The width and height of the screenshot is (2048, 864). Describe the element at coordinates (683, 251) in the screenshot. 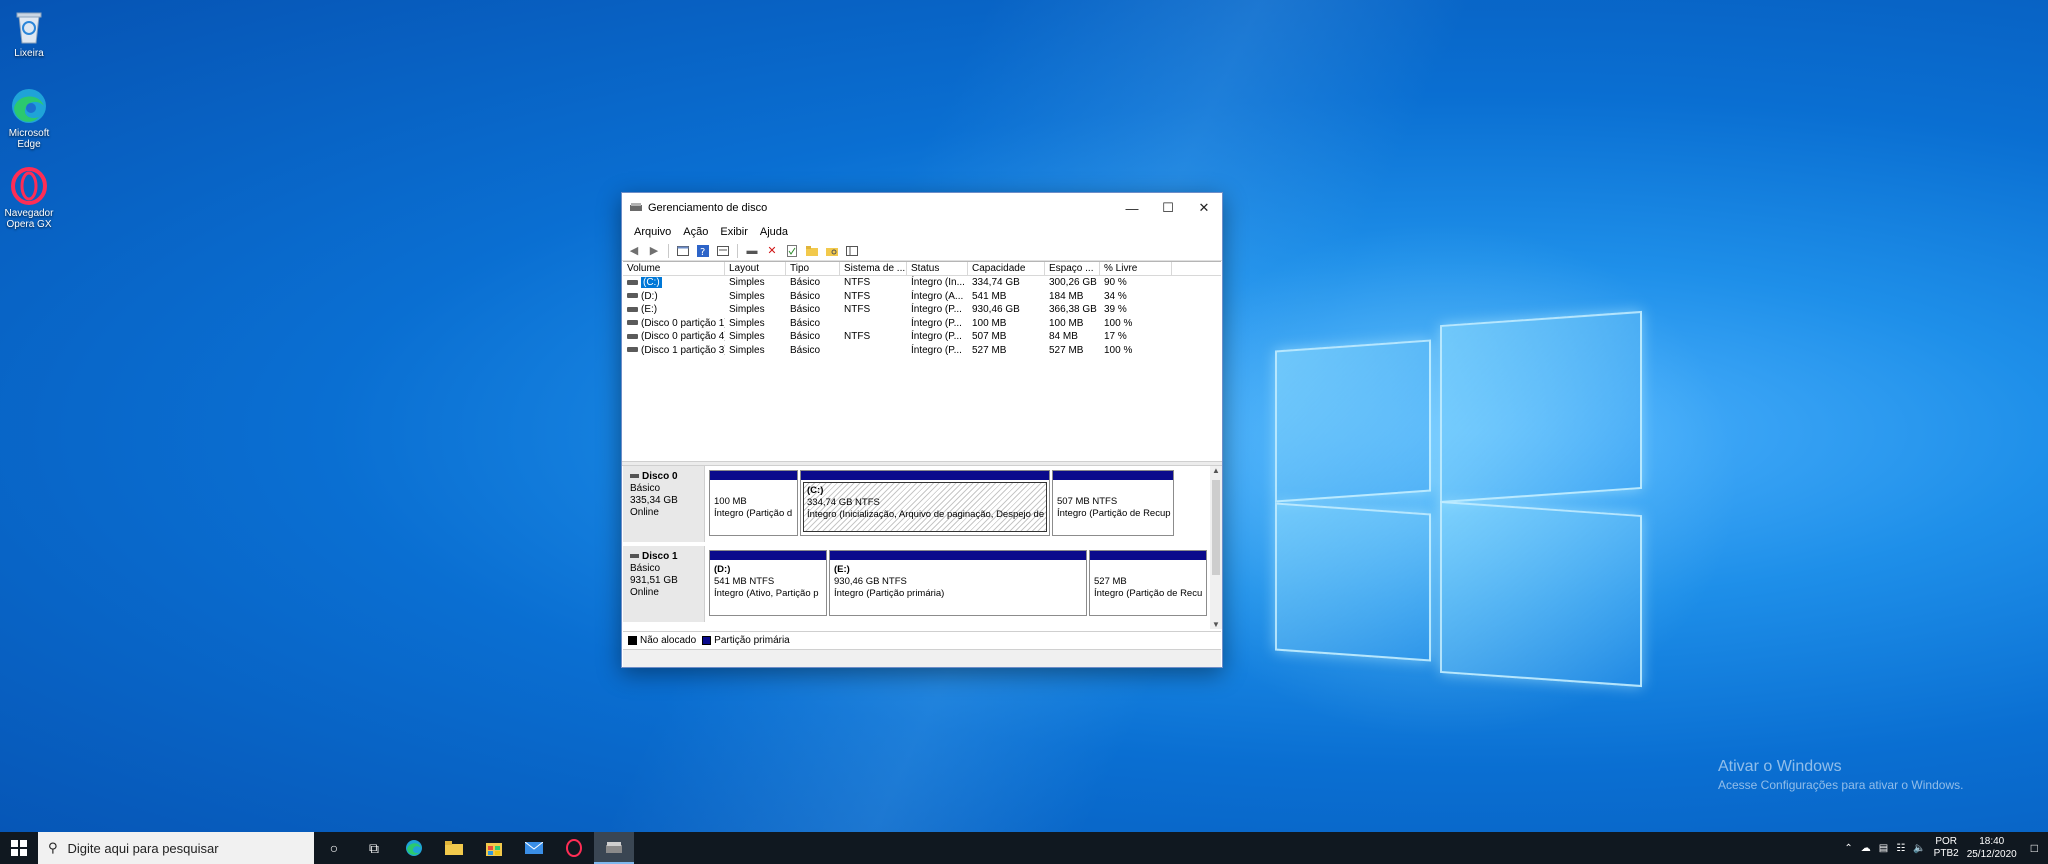

I see `console-view-icon` at that location.